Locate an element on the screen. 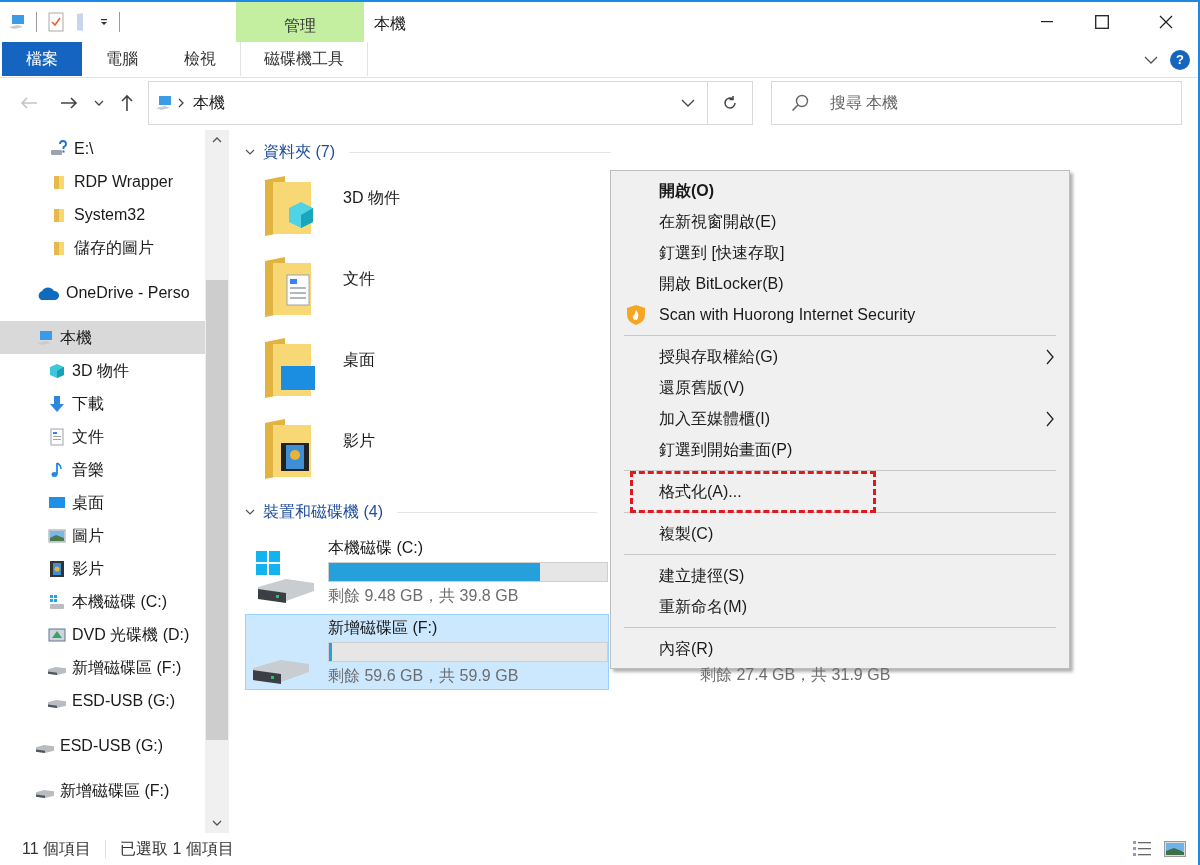 This screenshot has width=1200, height=865. window-title: 本機 is located at coordinates (389, 24).